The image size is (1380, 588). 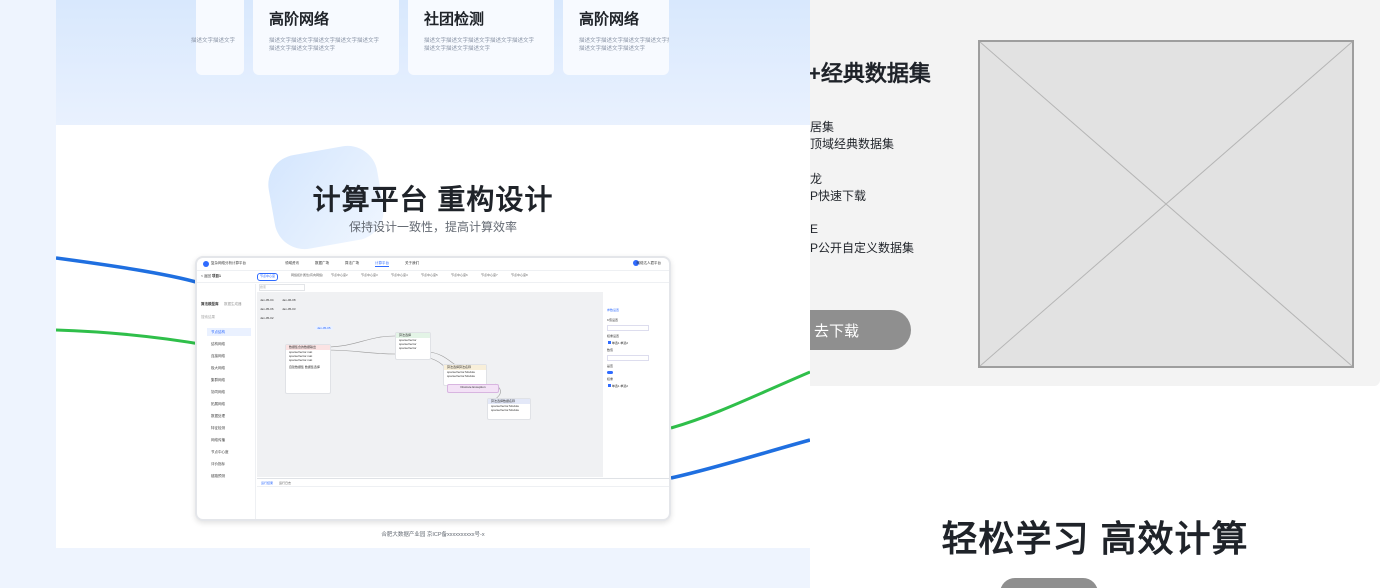 I want to click on panel-label: 权重, so click(x=610, y=379).